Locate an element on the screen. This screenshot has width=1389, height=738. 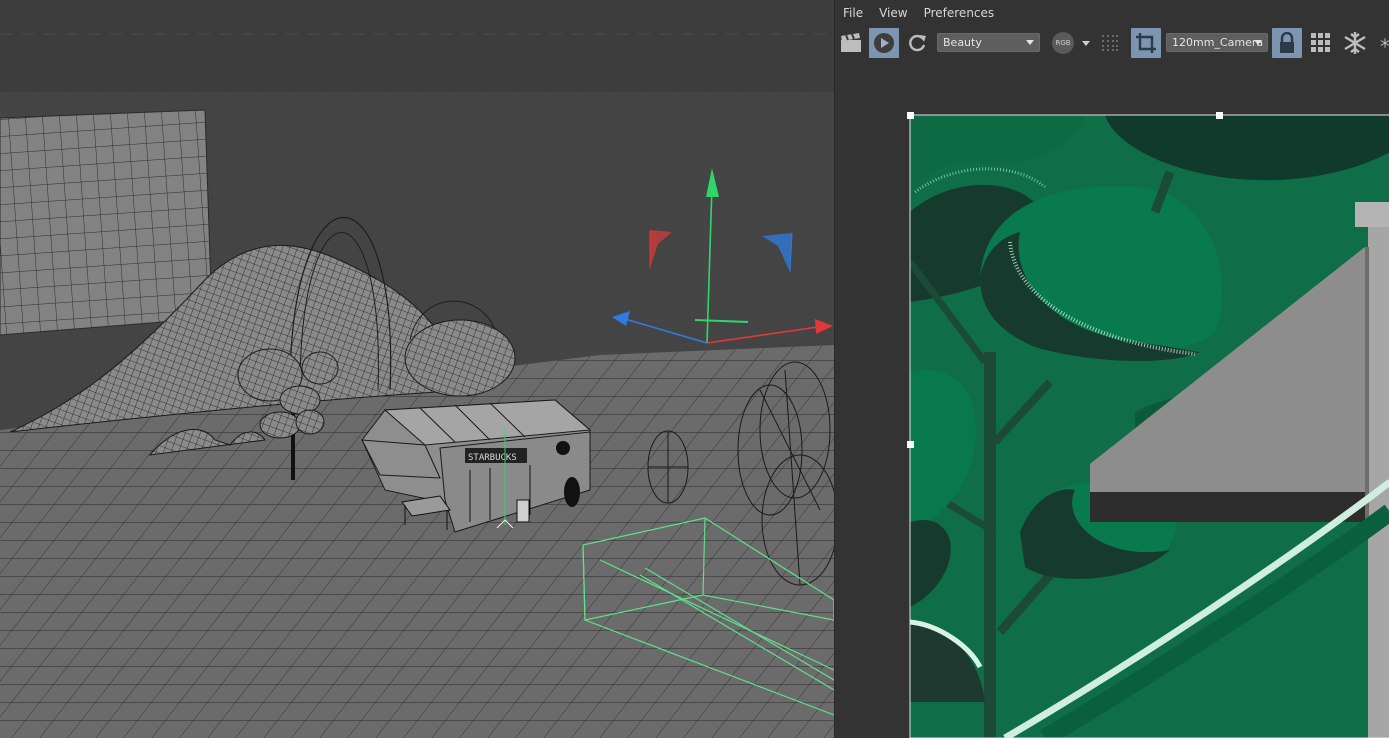
crop-handle-top-mid is located at coordinates (1219, 115).